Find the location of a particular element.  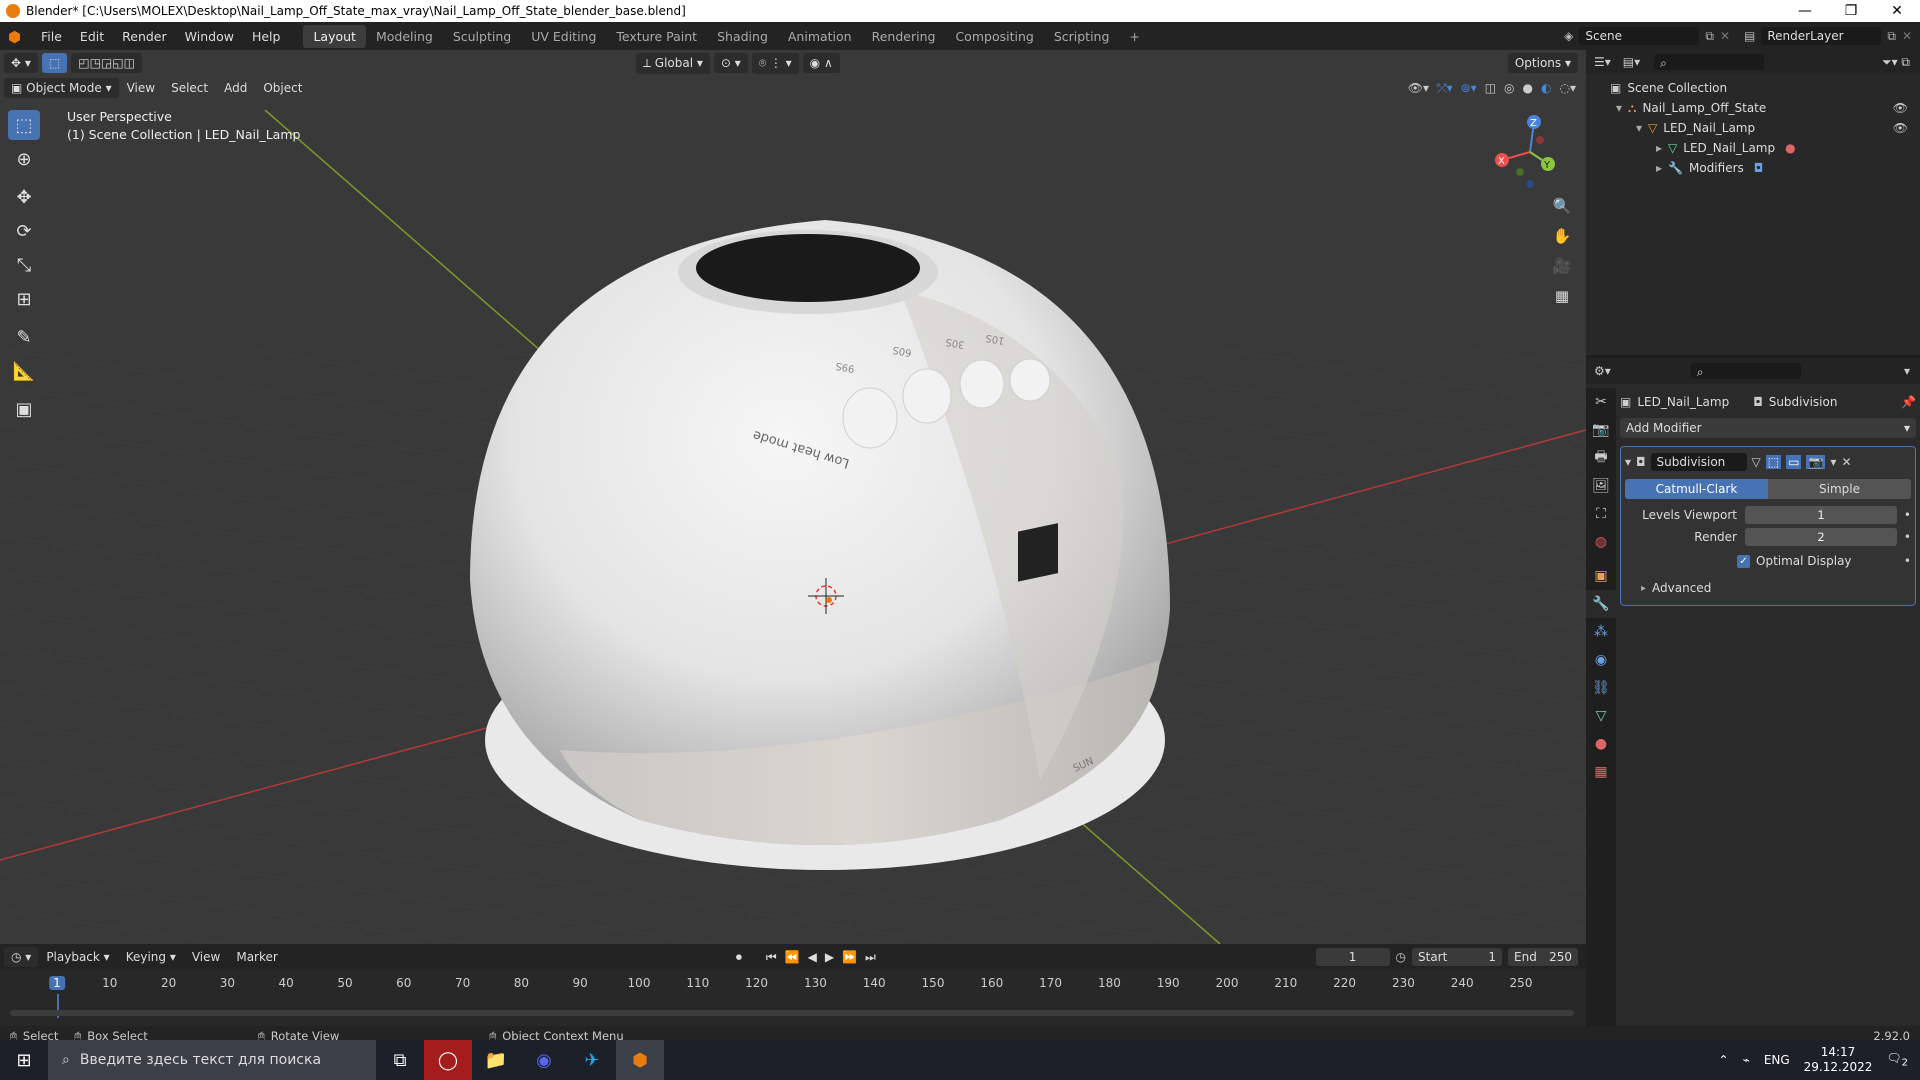

tab-scripting: Scripting is located at coordinates (1082, 36).